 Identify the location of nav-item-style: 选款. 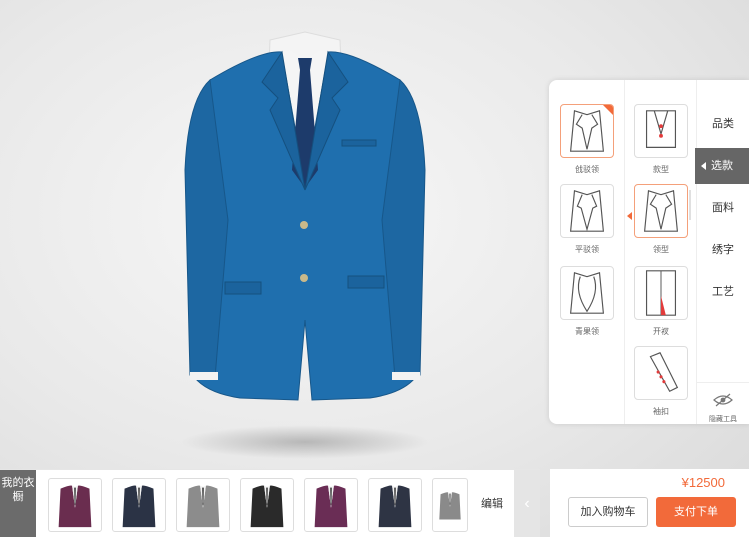
(722, 166).